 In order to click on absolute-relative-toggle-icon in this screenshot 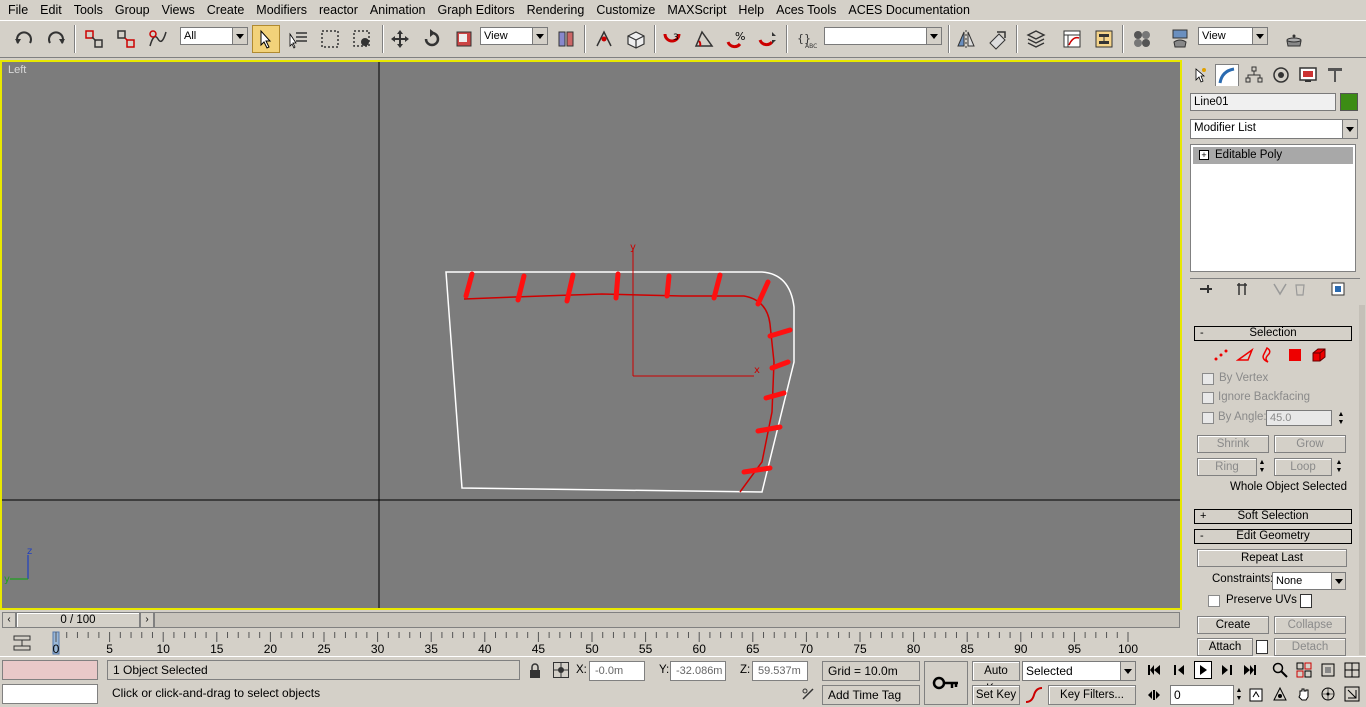, I will do `click(561, 670)`.